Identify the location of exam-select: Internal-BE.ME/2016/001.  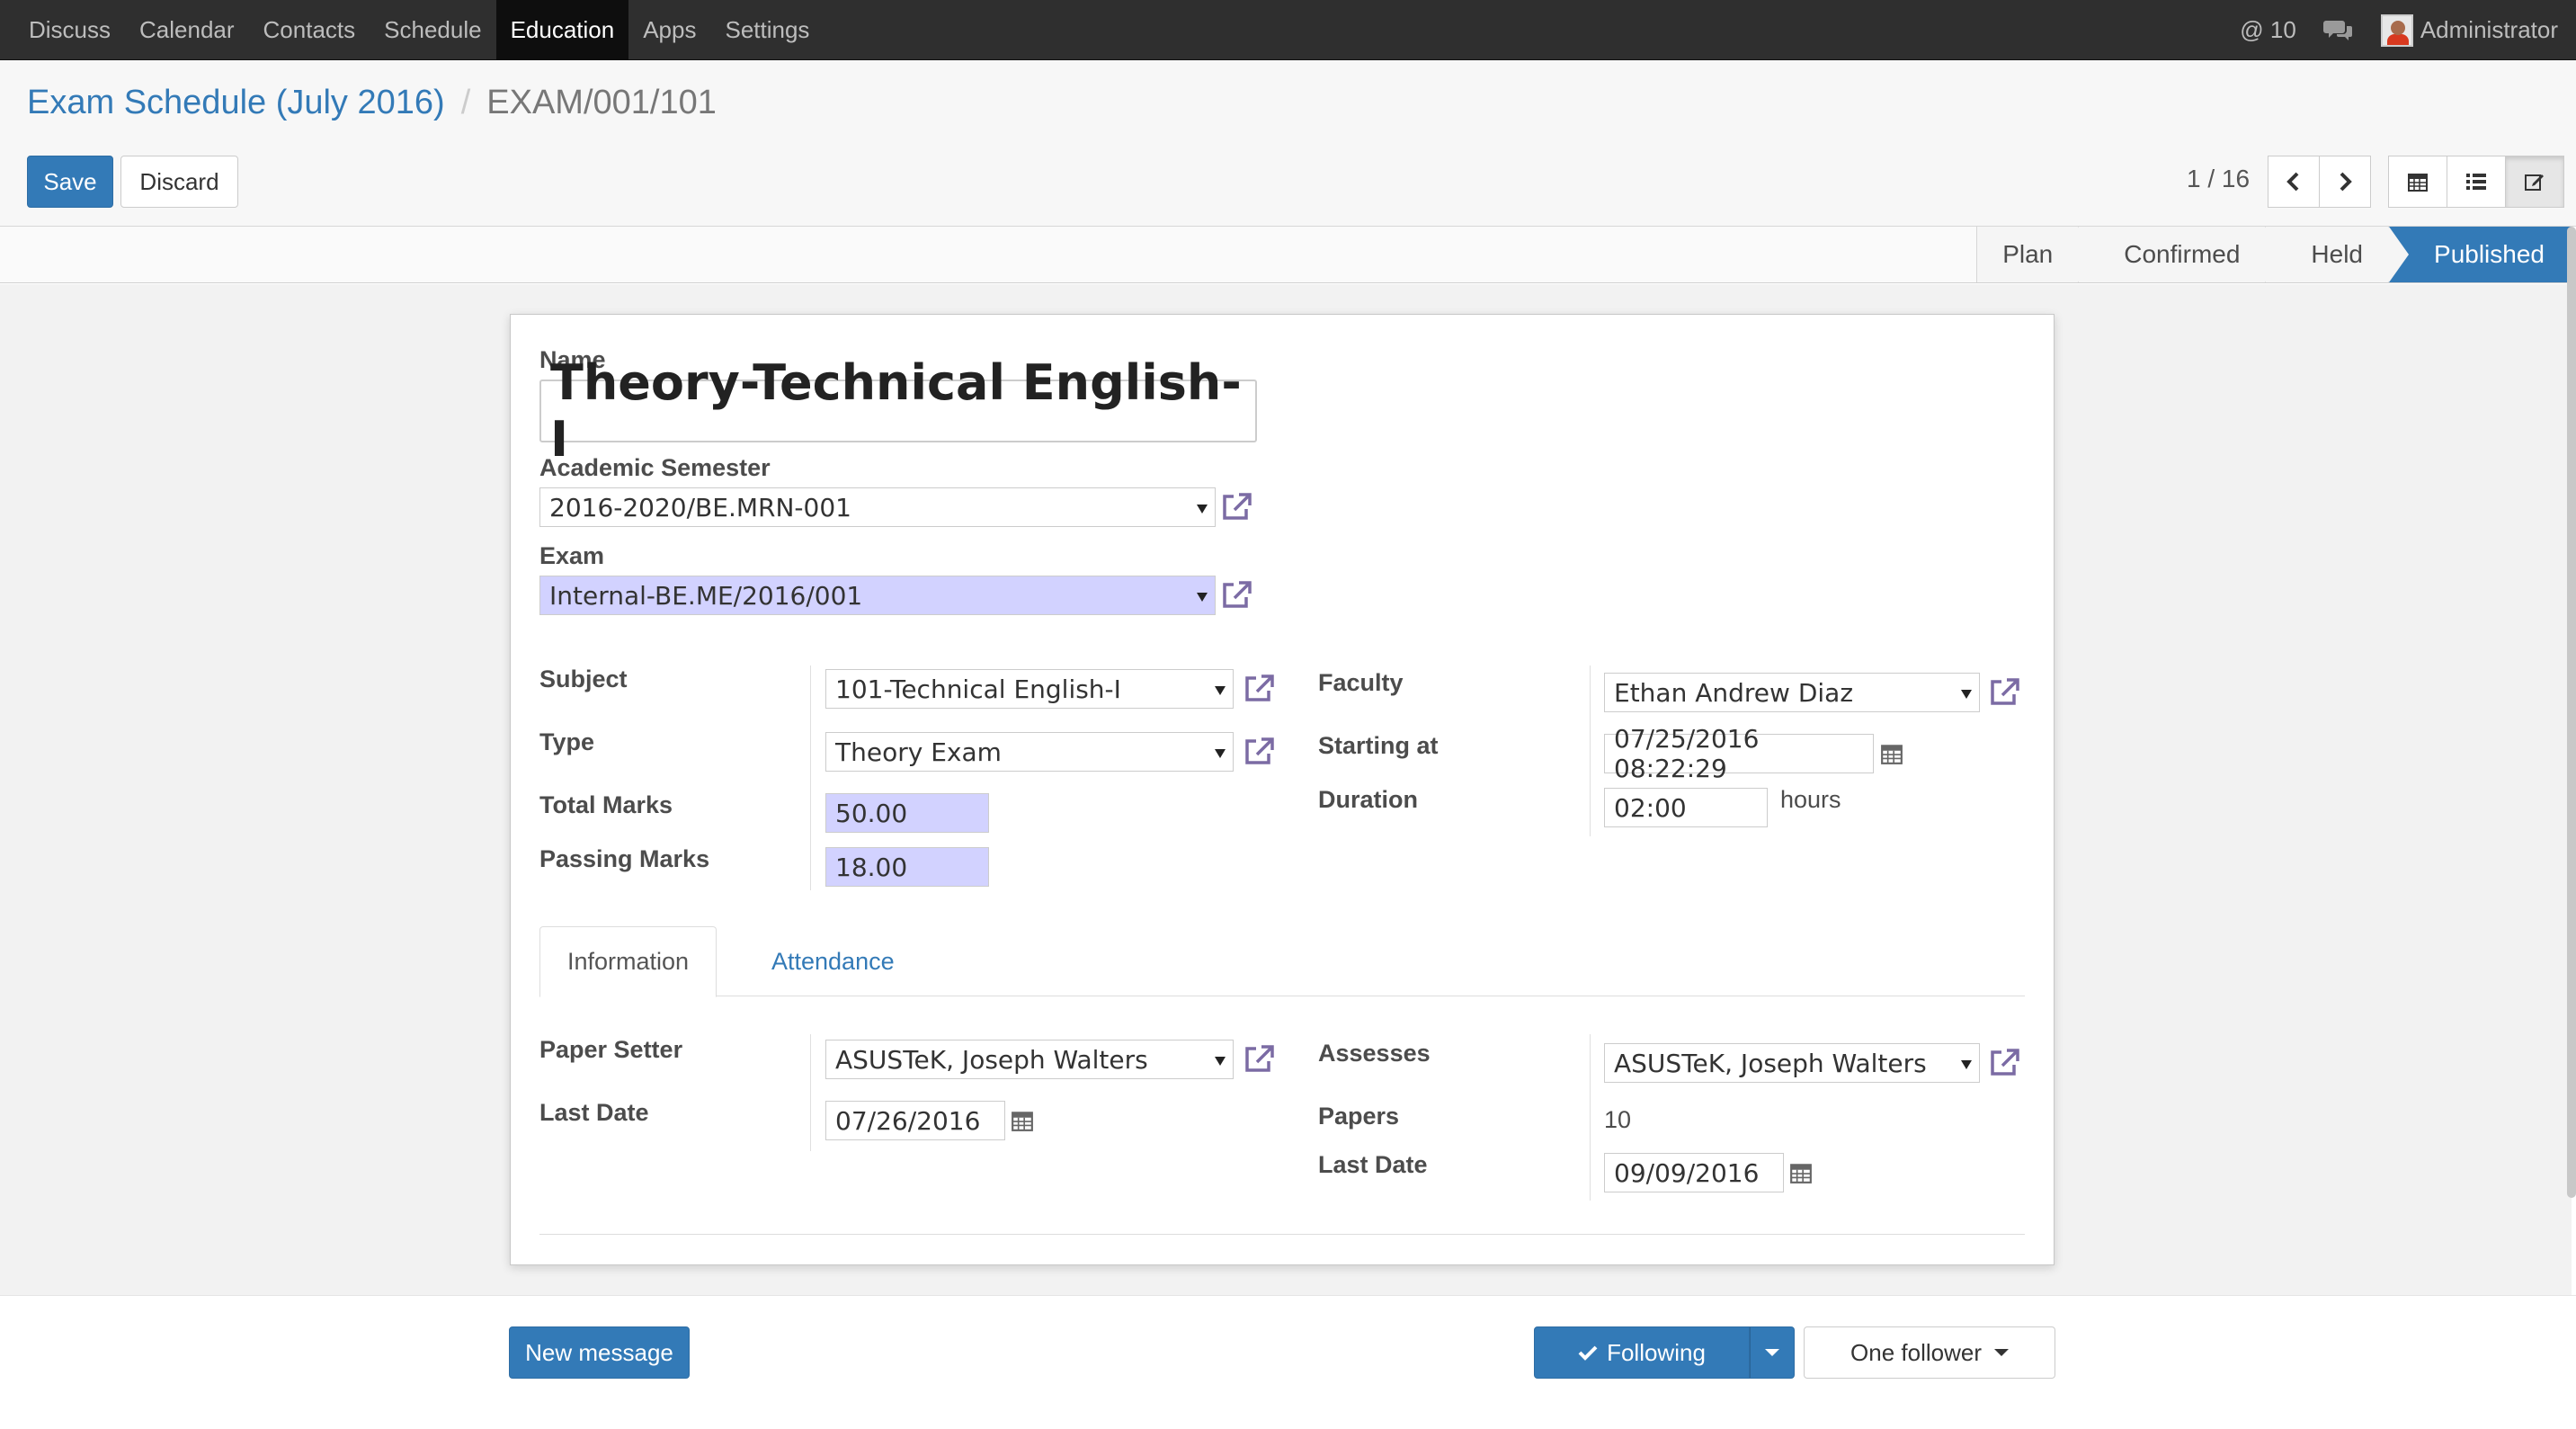
(878, 595).